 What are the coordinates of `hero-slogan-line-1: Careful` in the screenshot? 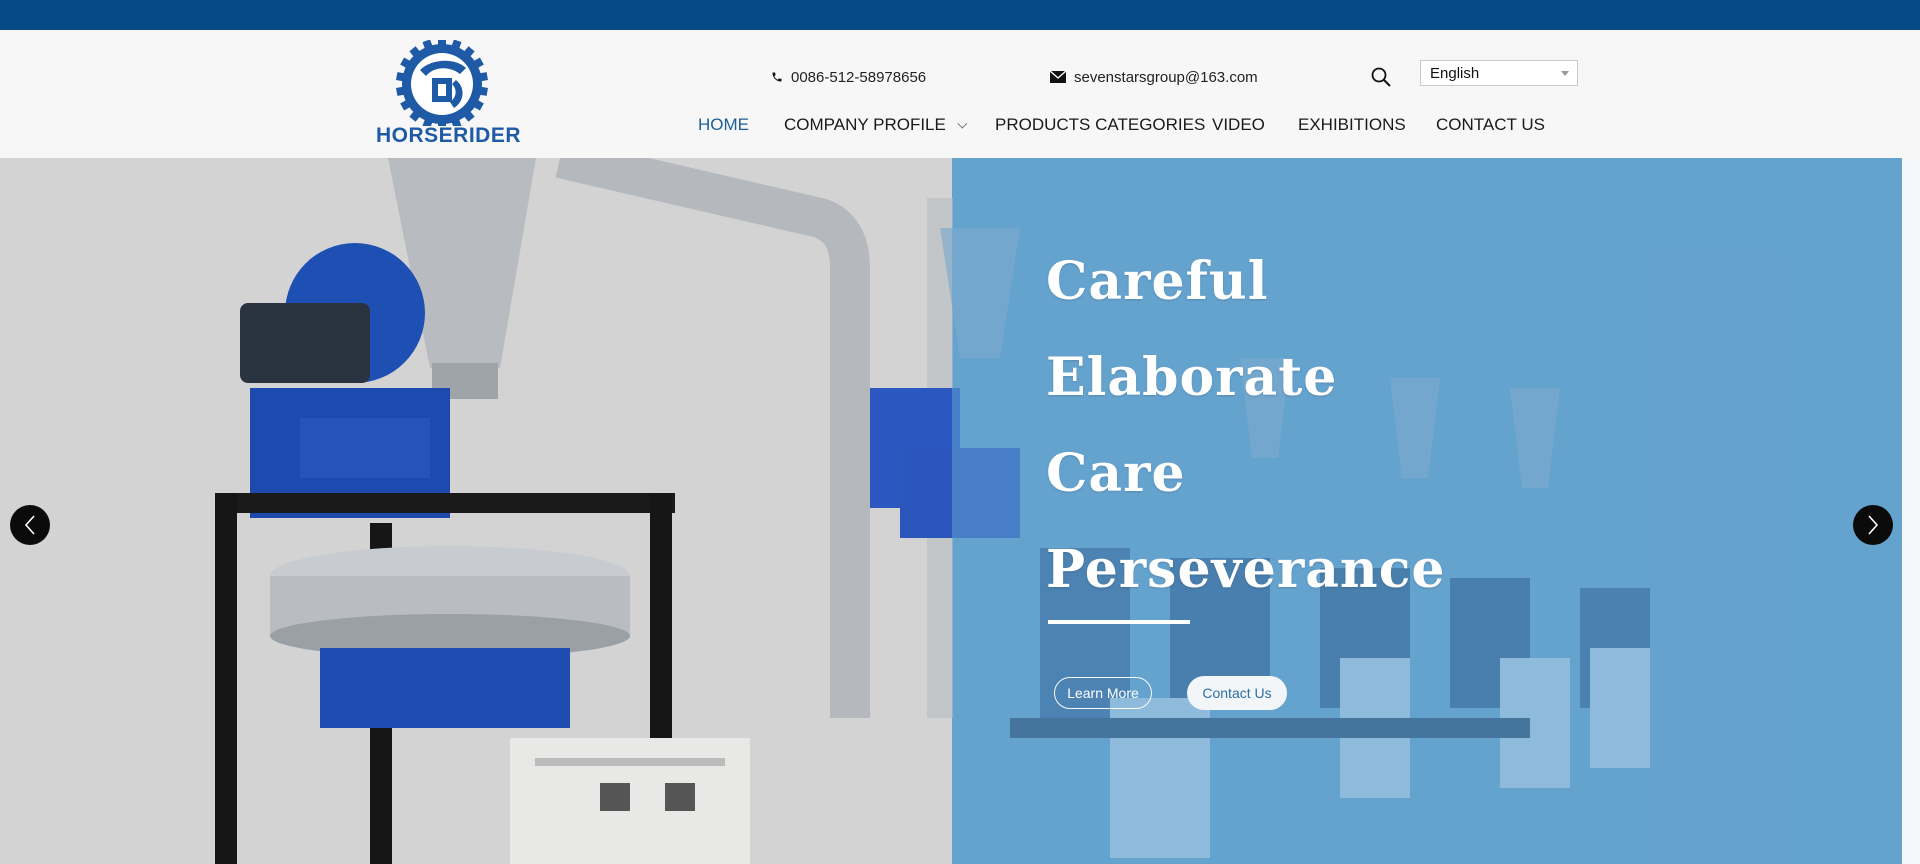 It's located at (1157, 281).